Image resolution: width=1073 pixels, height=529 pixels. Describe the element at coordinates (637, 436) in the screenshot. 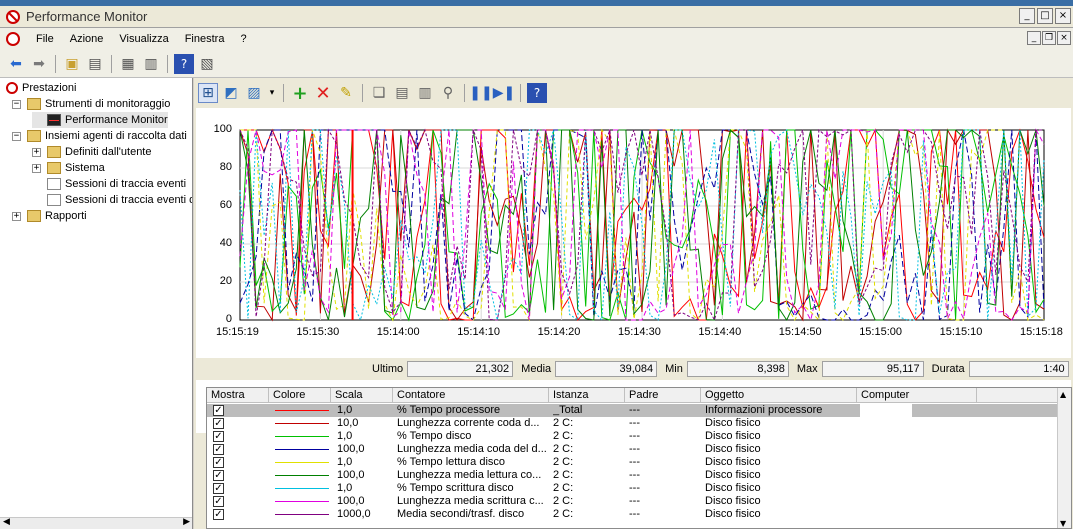

I see `legend-row: ✓ 1,0 % Tempo disco 2 C: --- Disco fisico` at that location.